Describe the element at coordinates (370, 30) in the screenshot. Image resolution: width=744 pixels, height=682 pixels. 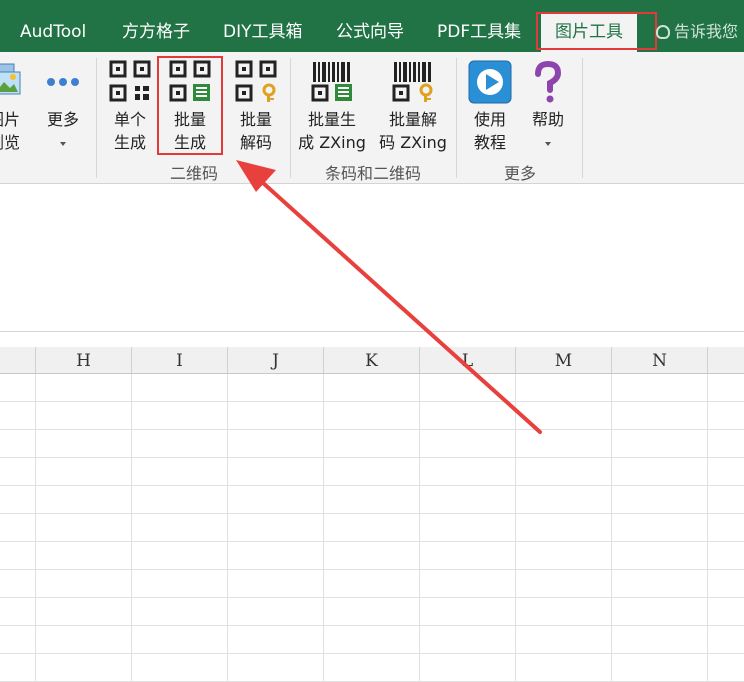
I see `tab-formula-wizard: 公式向导` at that location.